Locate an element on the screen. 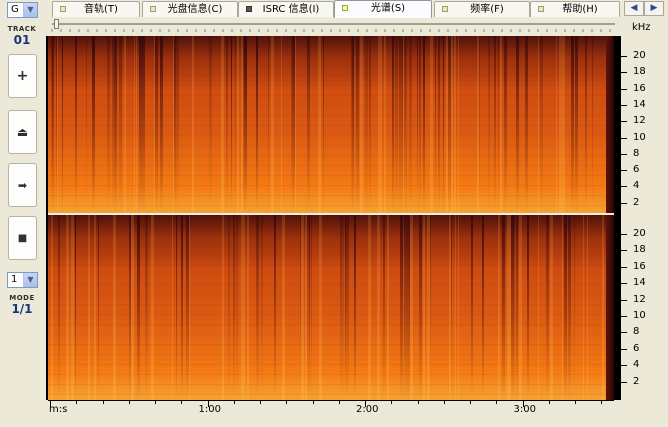  tab-label: 音轨(T) is located at coordinates (101, 9).